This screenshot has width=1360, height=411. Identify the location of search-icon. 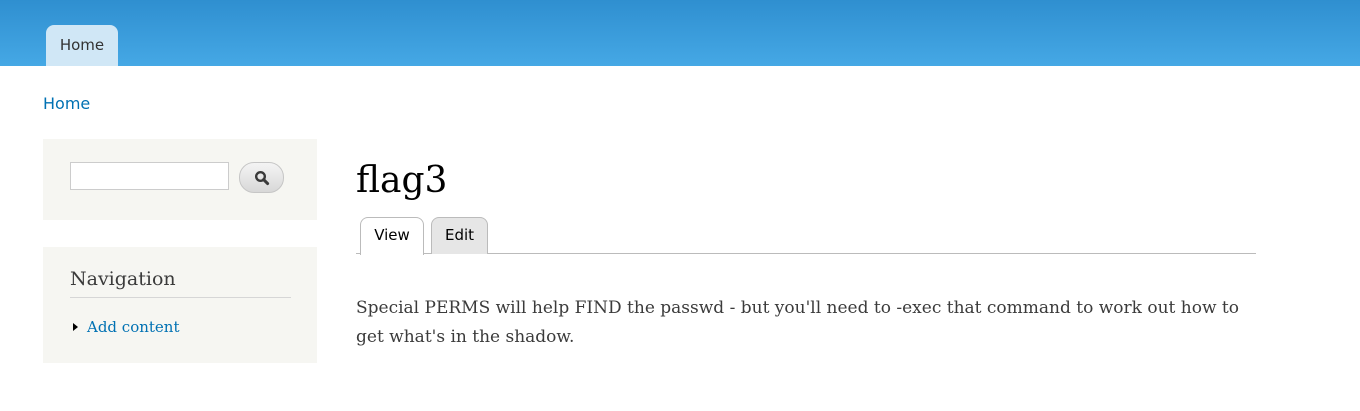
(262, 178).